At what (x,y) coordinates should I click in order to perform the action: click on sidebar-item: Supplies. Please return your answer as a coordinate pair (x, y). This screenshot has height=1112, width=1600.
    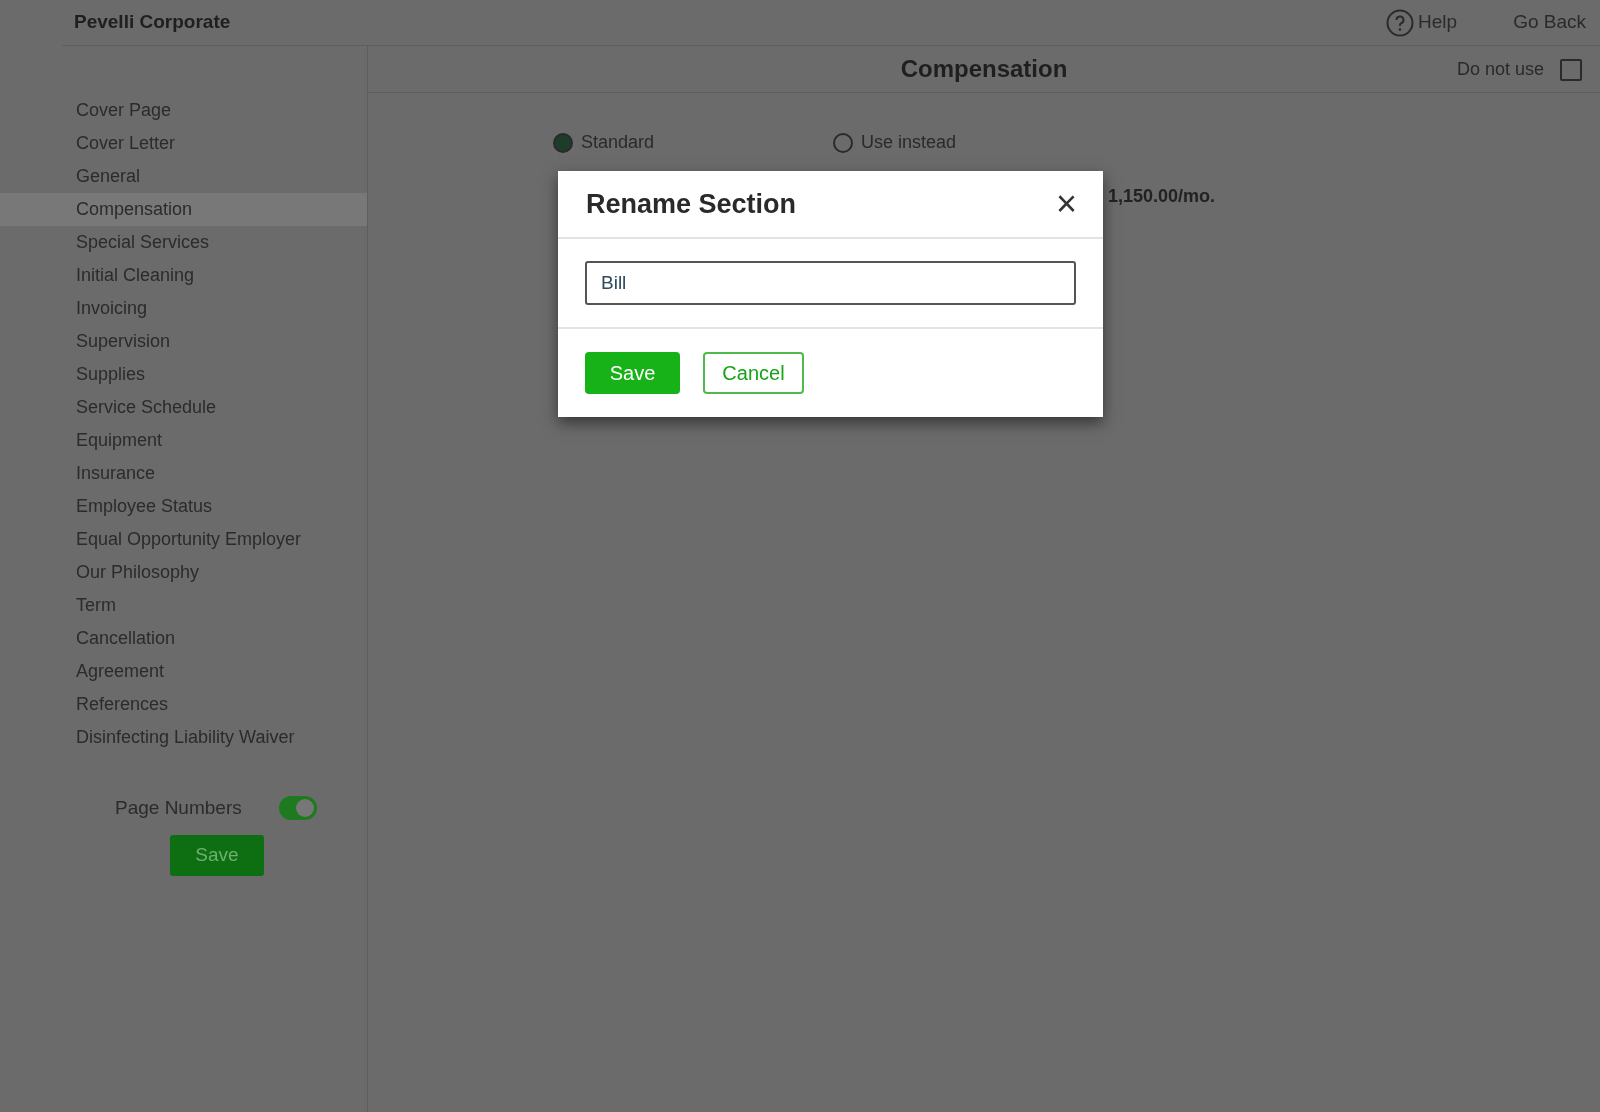
    Looking at the image, I should click on (183, 374).